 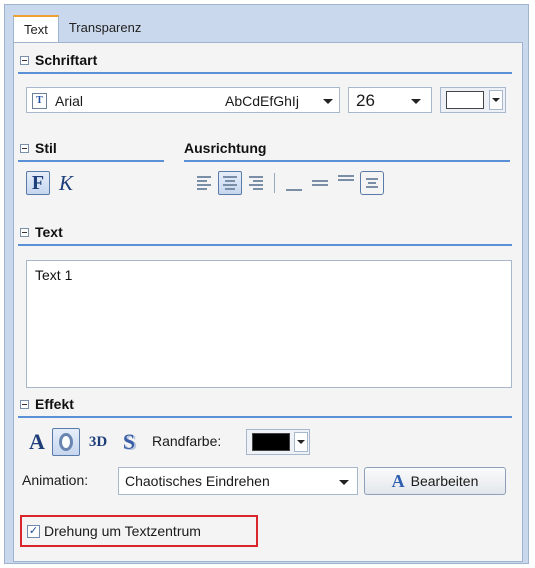 I want to click on outline-icon, so click(x=66, y=442).